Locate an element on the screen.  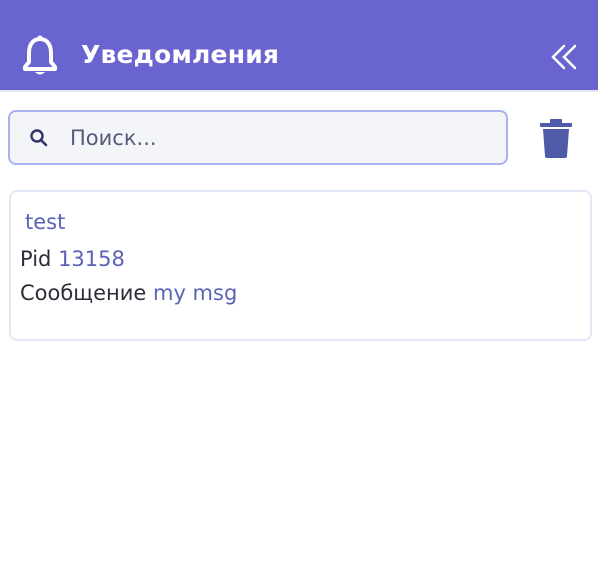
message-value: my msg is located at coordinates (195, 293).